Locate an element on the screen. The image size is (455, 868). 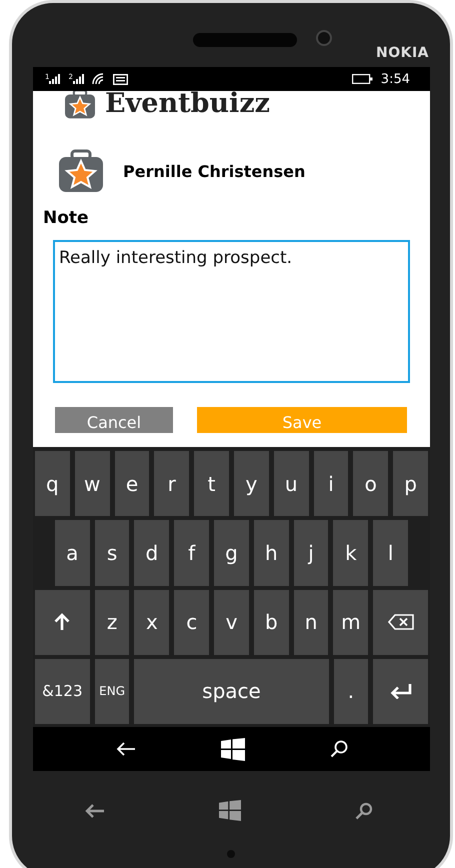
note-label: Note is located at coordinates (66, 218).